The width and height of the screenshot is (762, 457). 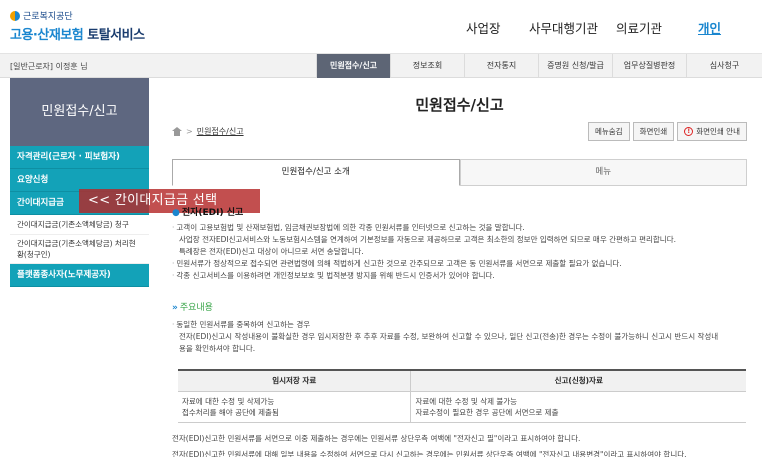 I want to click on subtab-disease: 업무상질병판정, so click(x=649, y=66).